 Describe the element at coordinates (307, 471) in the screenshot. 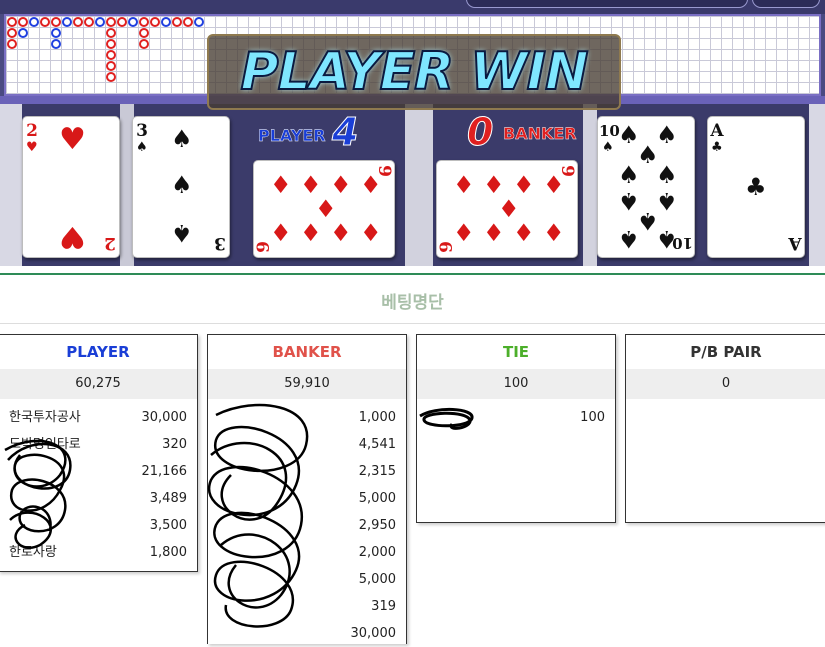

I see `bet-row: 2,315` at that location.